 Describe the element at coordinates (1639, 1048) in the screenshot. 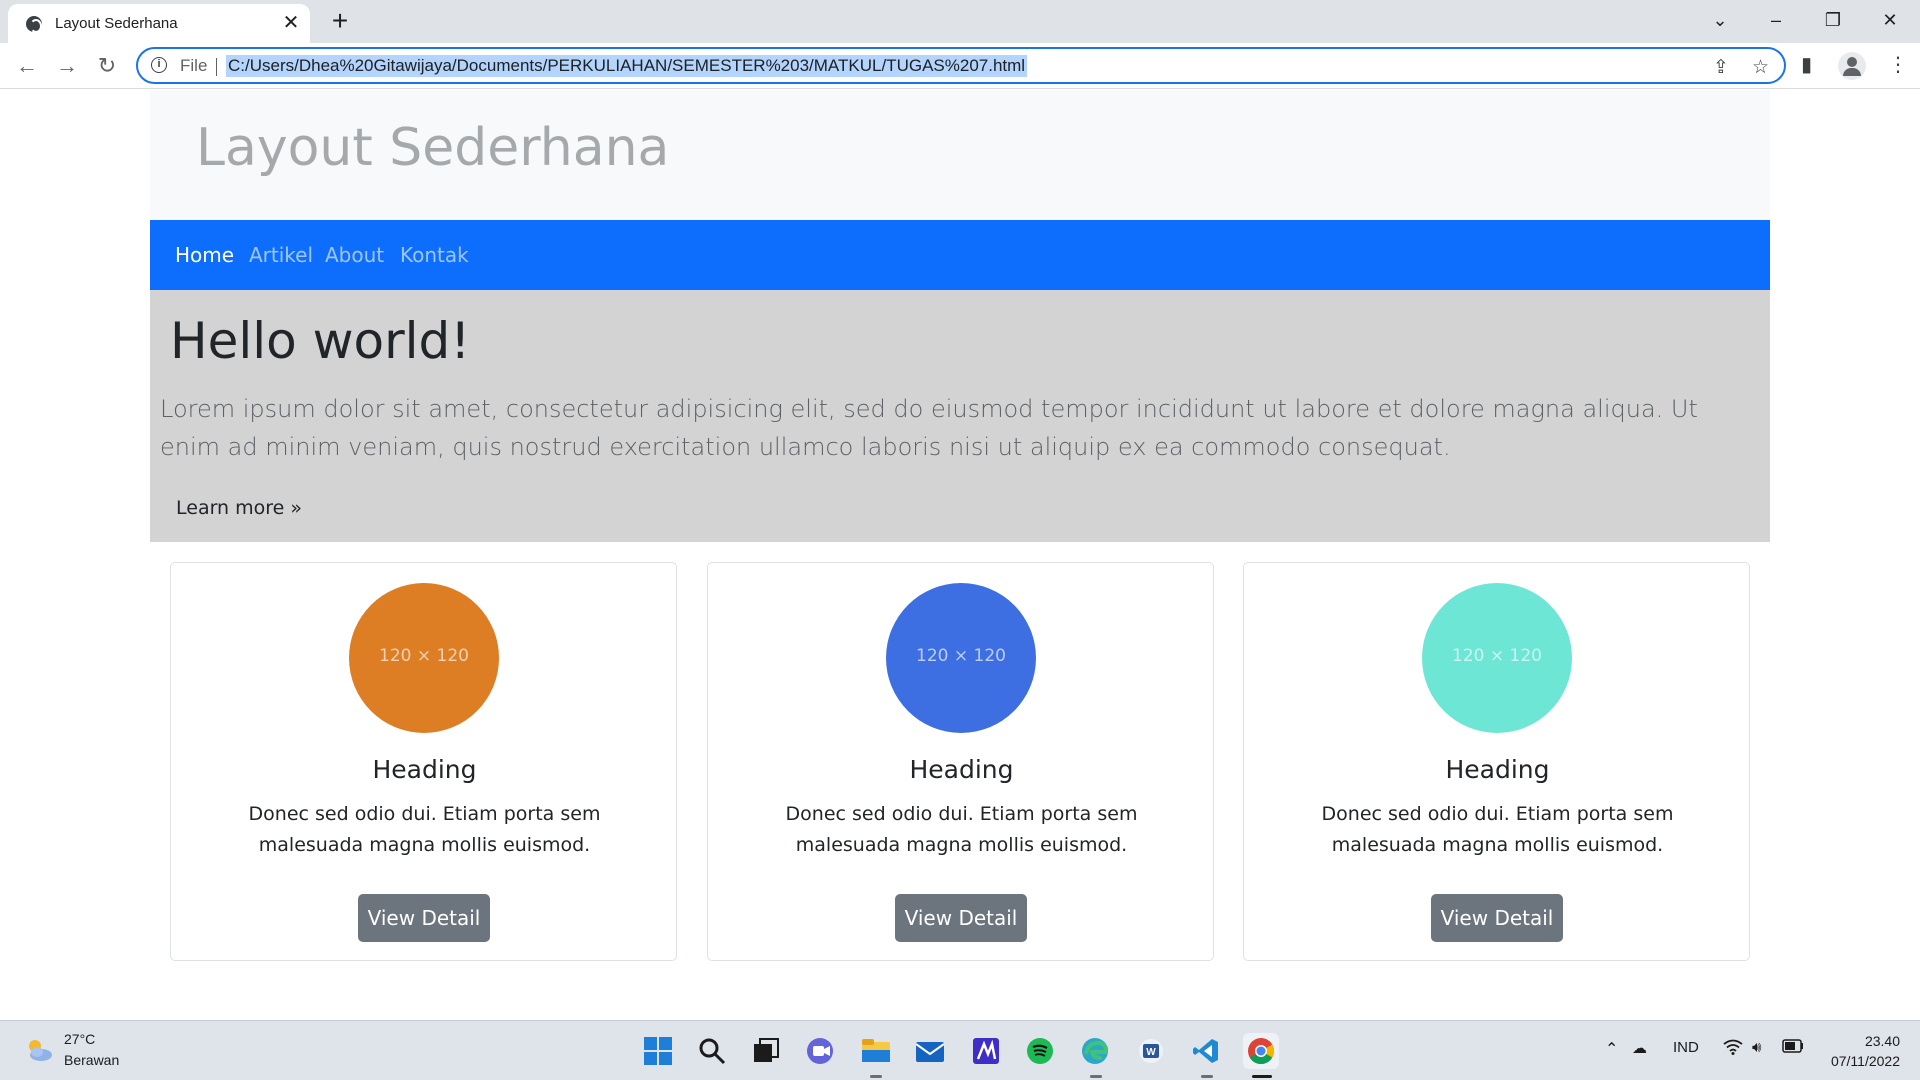

I see `onedrive-cloud-icon: ☁` at that location.